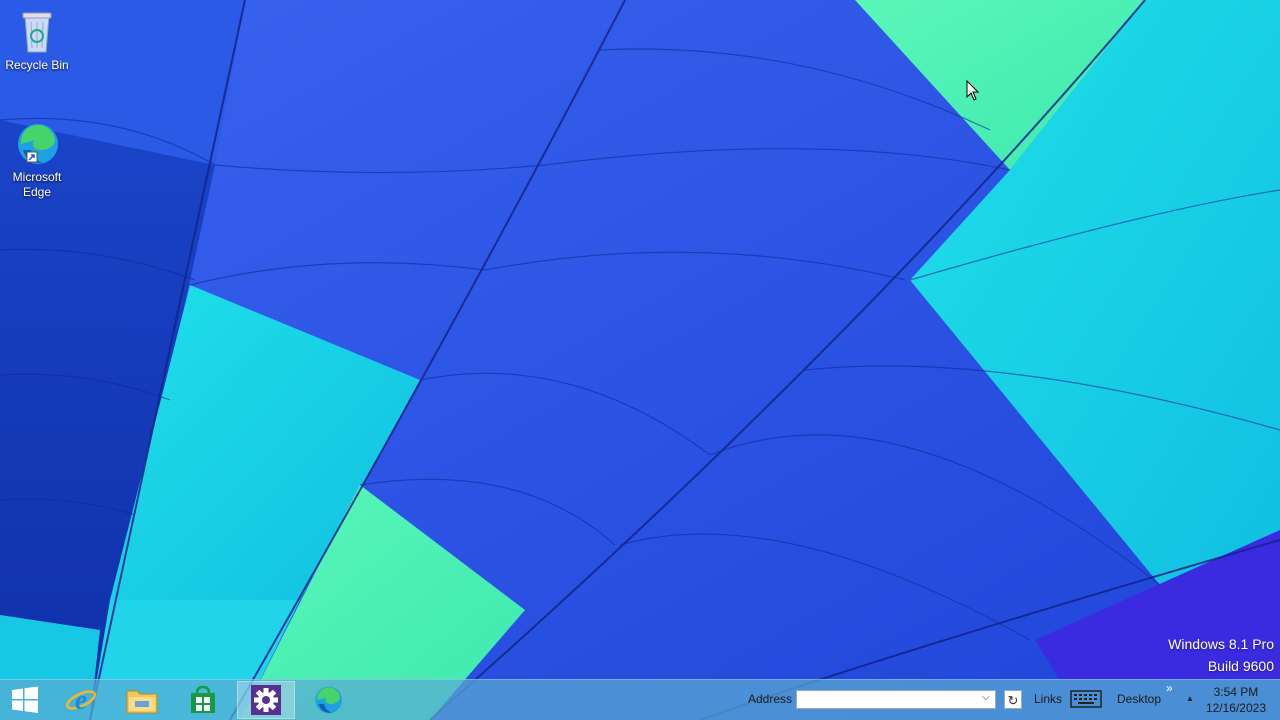 This screenshot has height=720, width=1280. I want to click on desktop-icon-recycle-bin: Recycle Bin, so click(37, 40).